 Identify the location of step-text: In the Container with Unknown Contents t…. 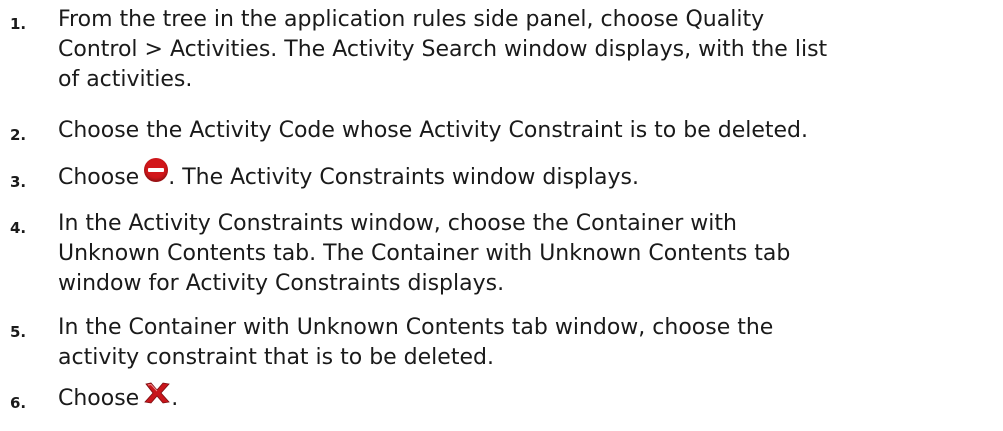
(523, 343).